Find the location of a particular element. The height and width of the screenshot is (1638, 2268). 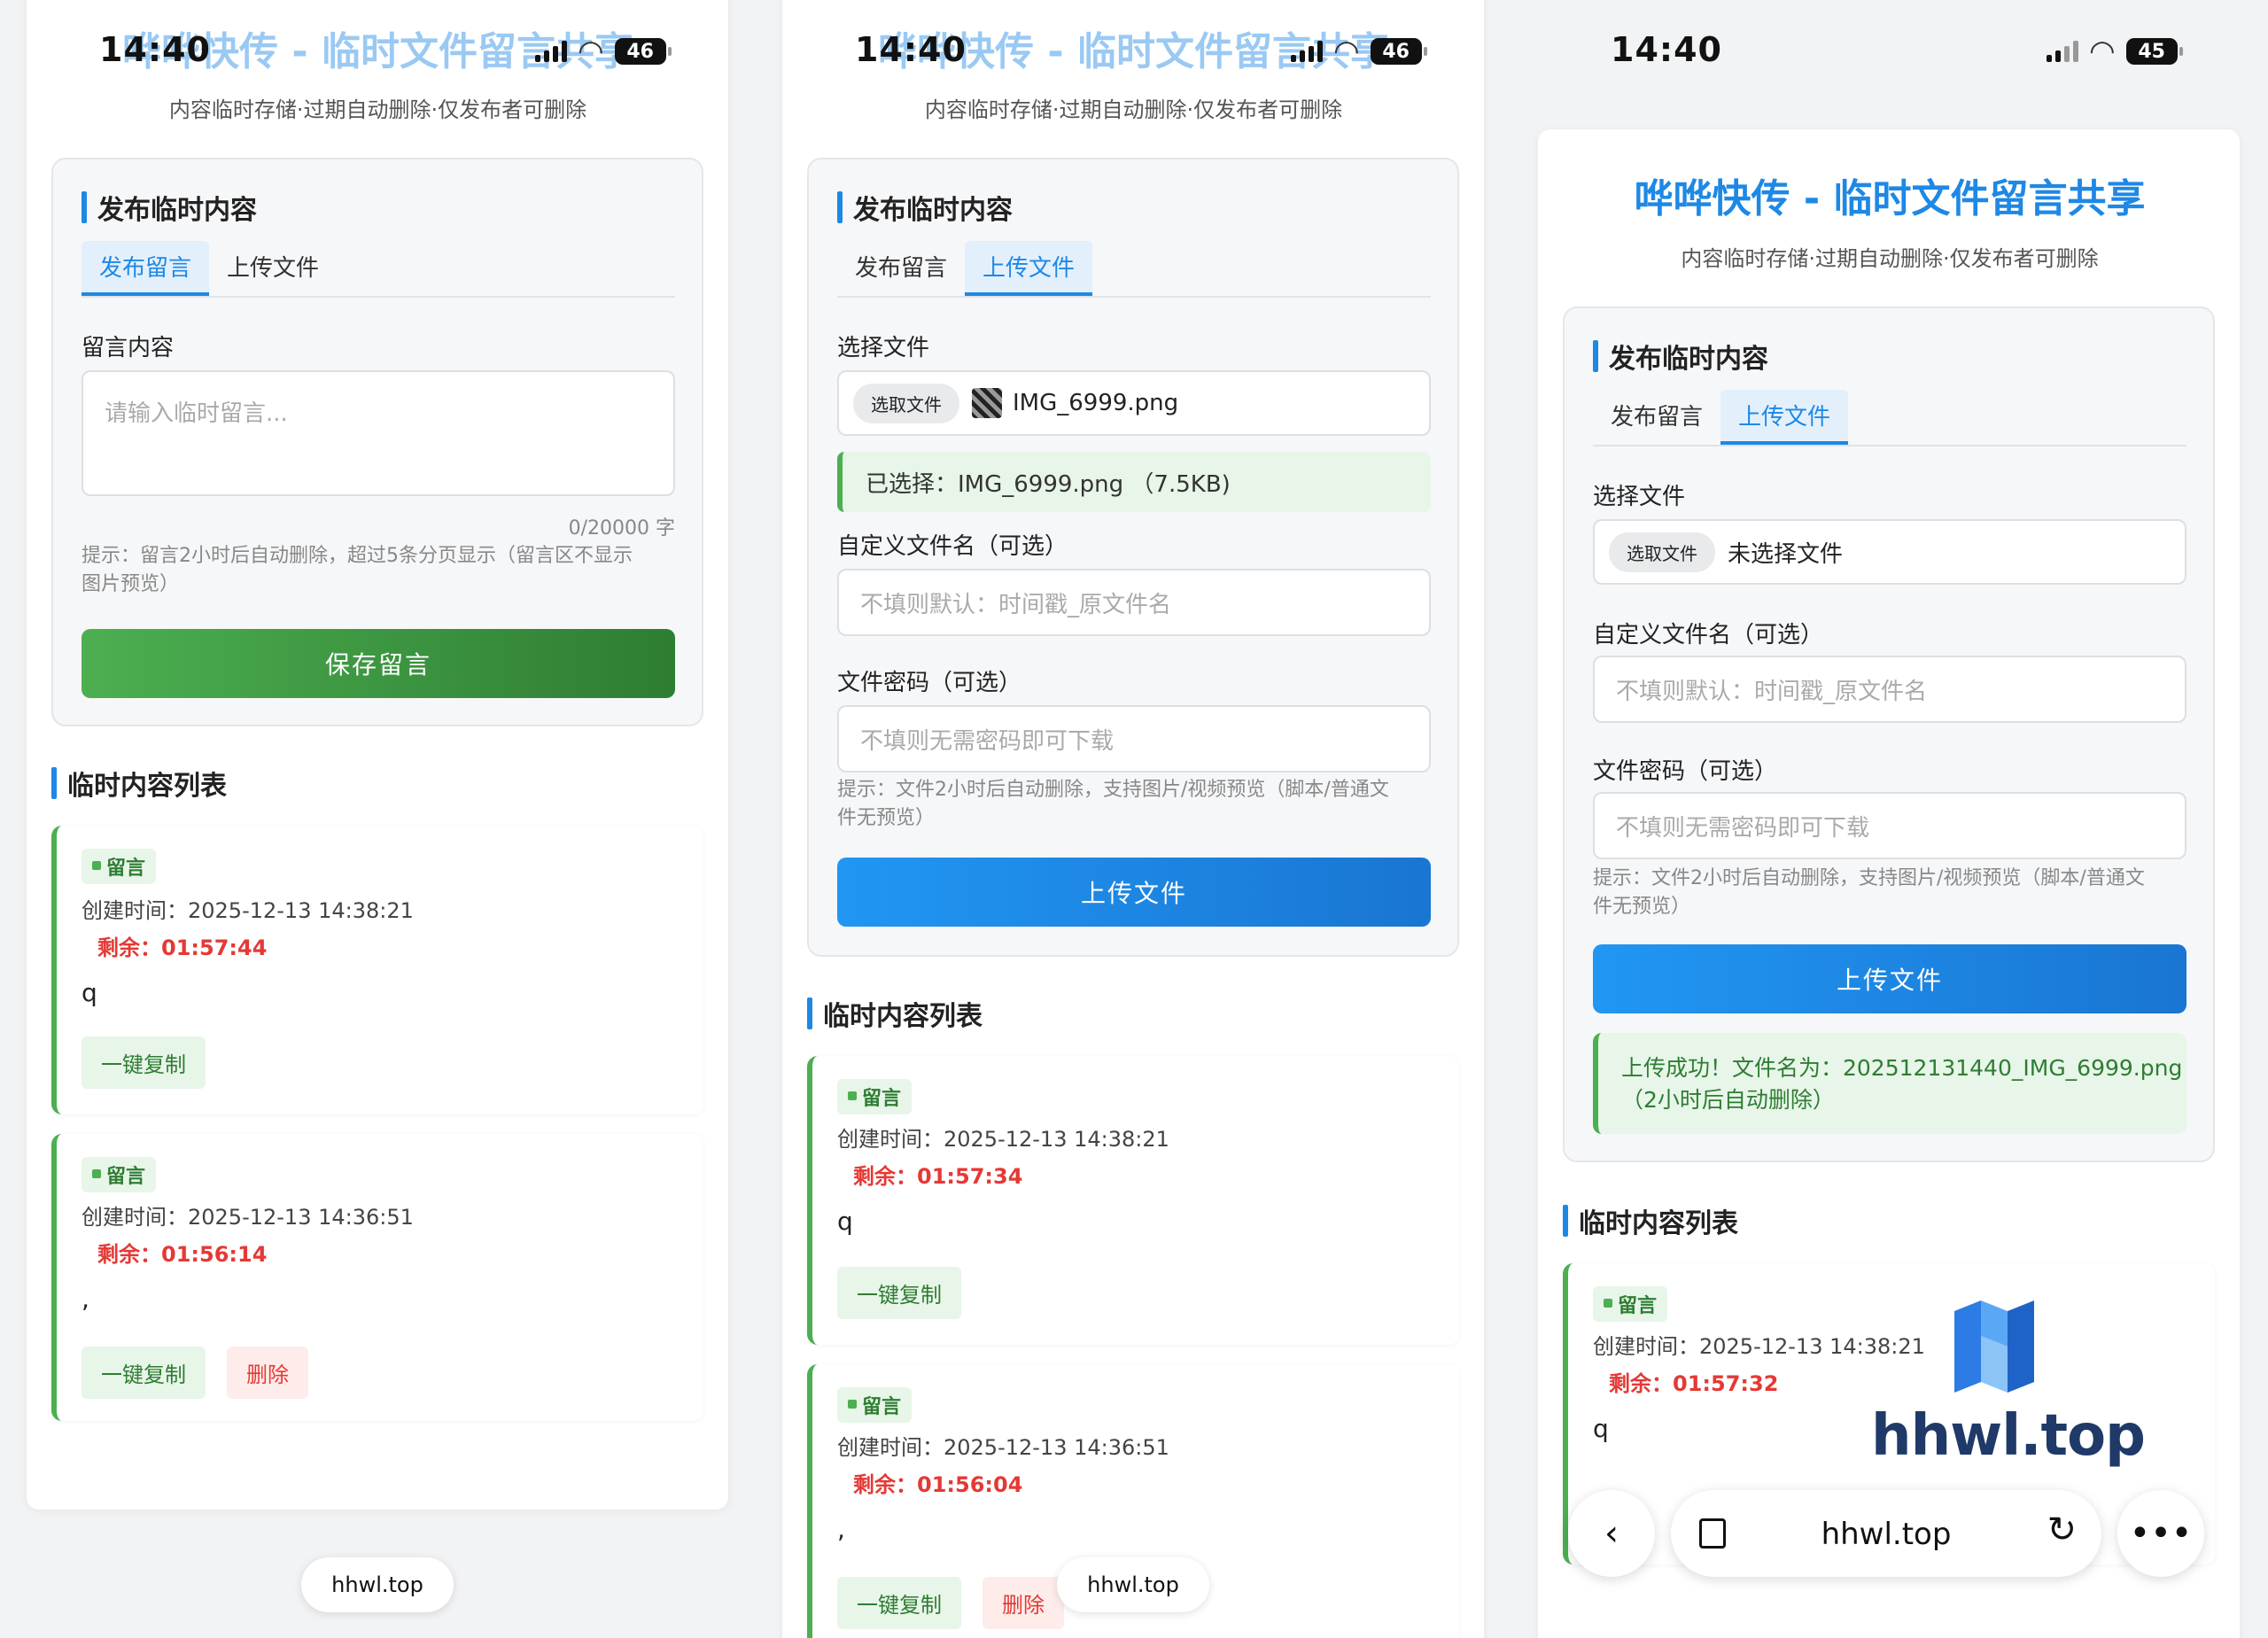

item-content: , is located at coordinates (85, 1299).